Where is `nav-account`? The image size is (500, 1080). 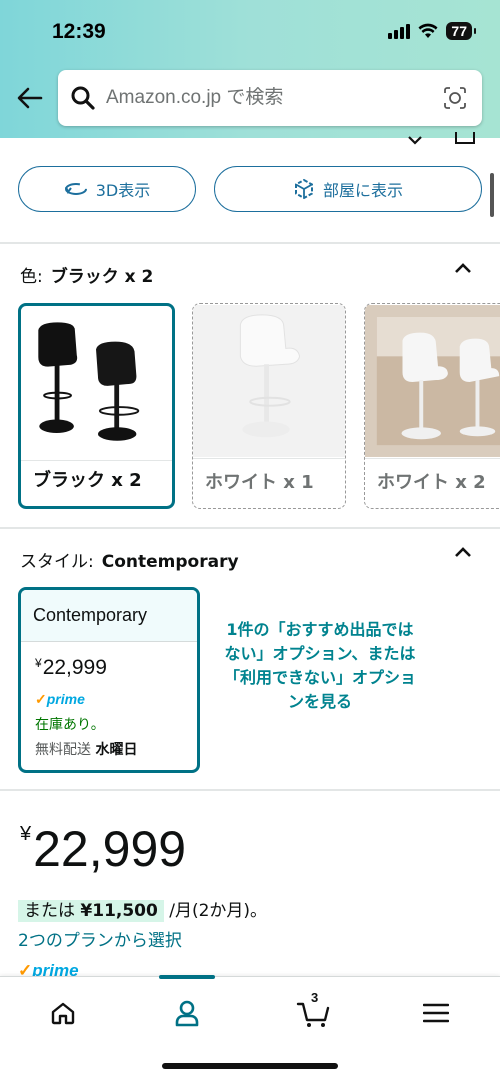
nav-account is located at coordinates (187, 1013).